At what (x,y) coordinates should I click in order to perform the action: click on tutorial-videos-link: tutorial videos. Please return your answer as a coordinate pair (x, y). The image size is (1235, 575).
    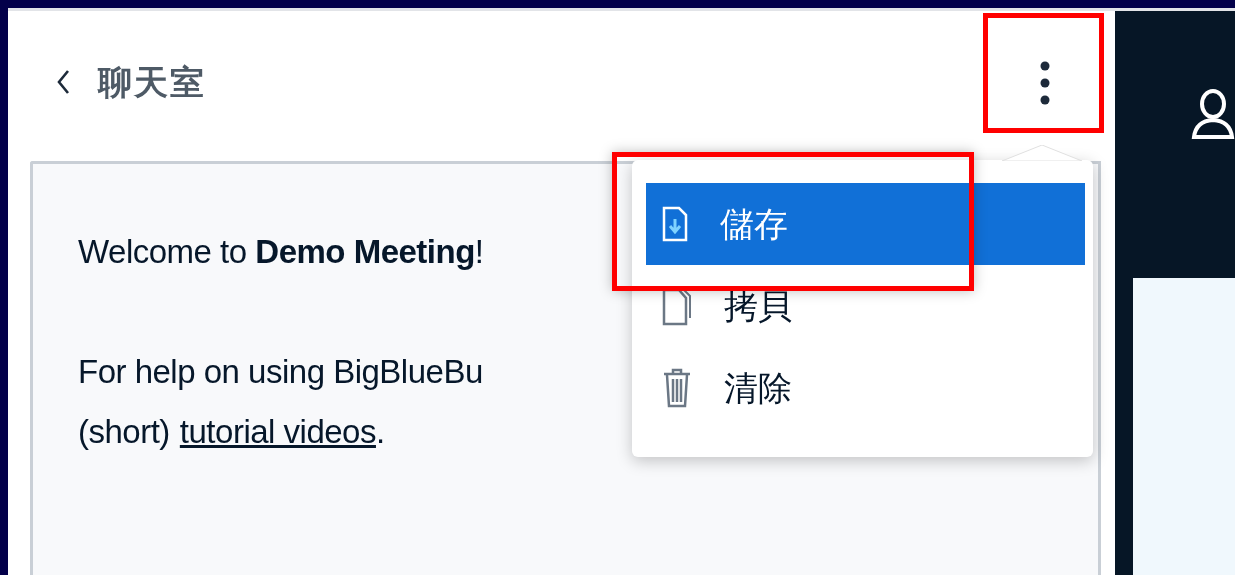
    Looking at the image, I should click on (277, 432).